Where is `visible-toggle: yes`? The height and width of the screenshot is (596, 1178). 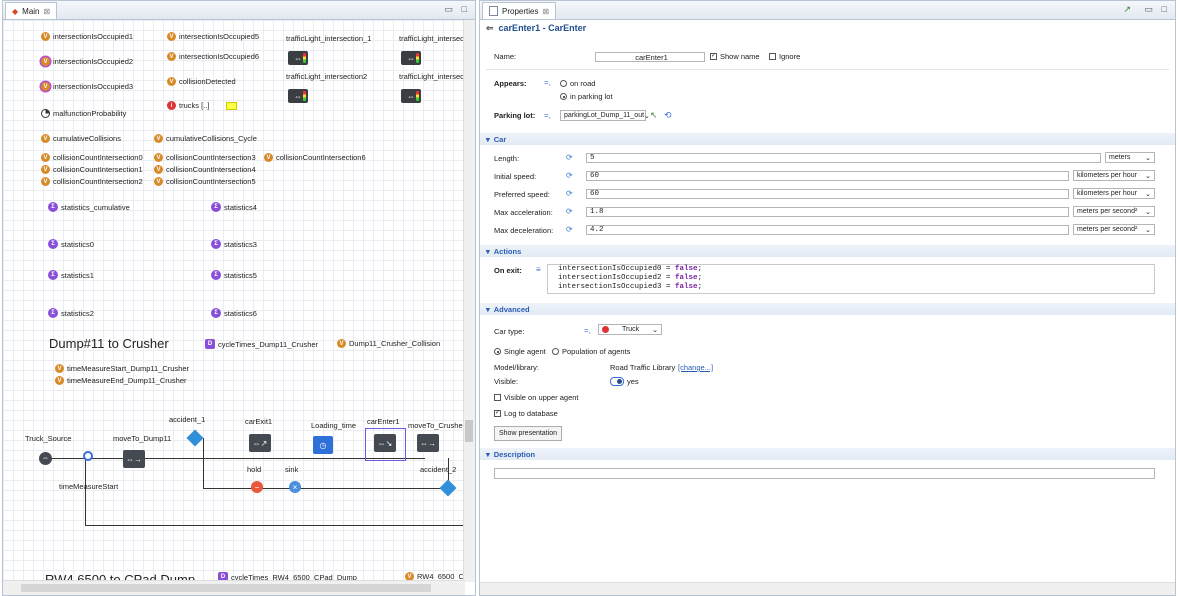
visible-toggle: yes is located at coordinates (624, 381).